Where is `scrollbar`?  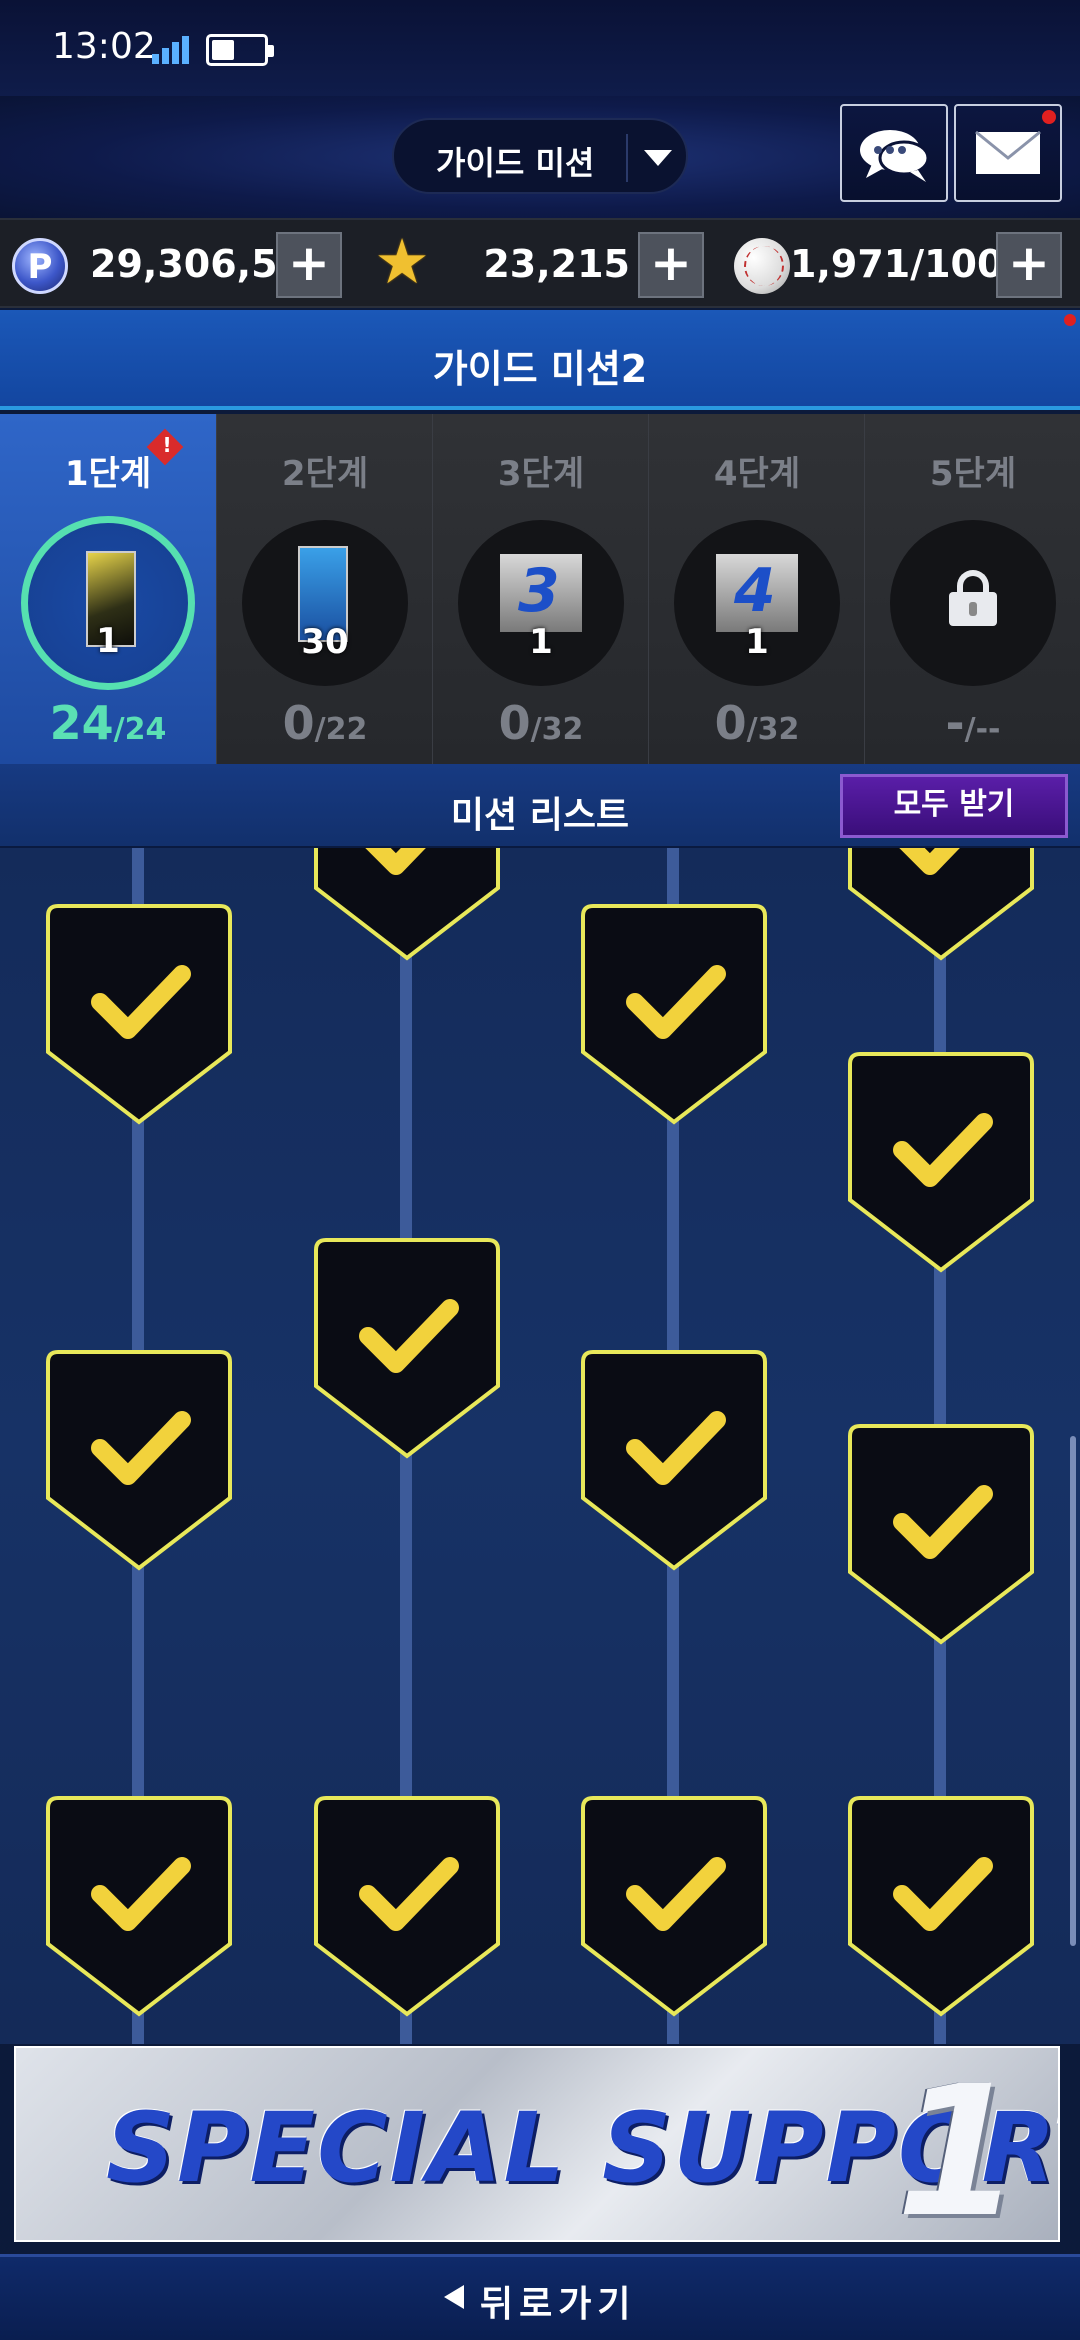
scrollbar is located at coordinates (1073, 1691).